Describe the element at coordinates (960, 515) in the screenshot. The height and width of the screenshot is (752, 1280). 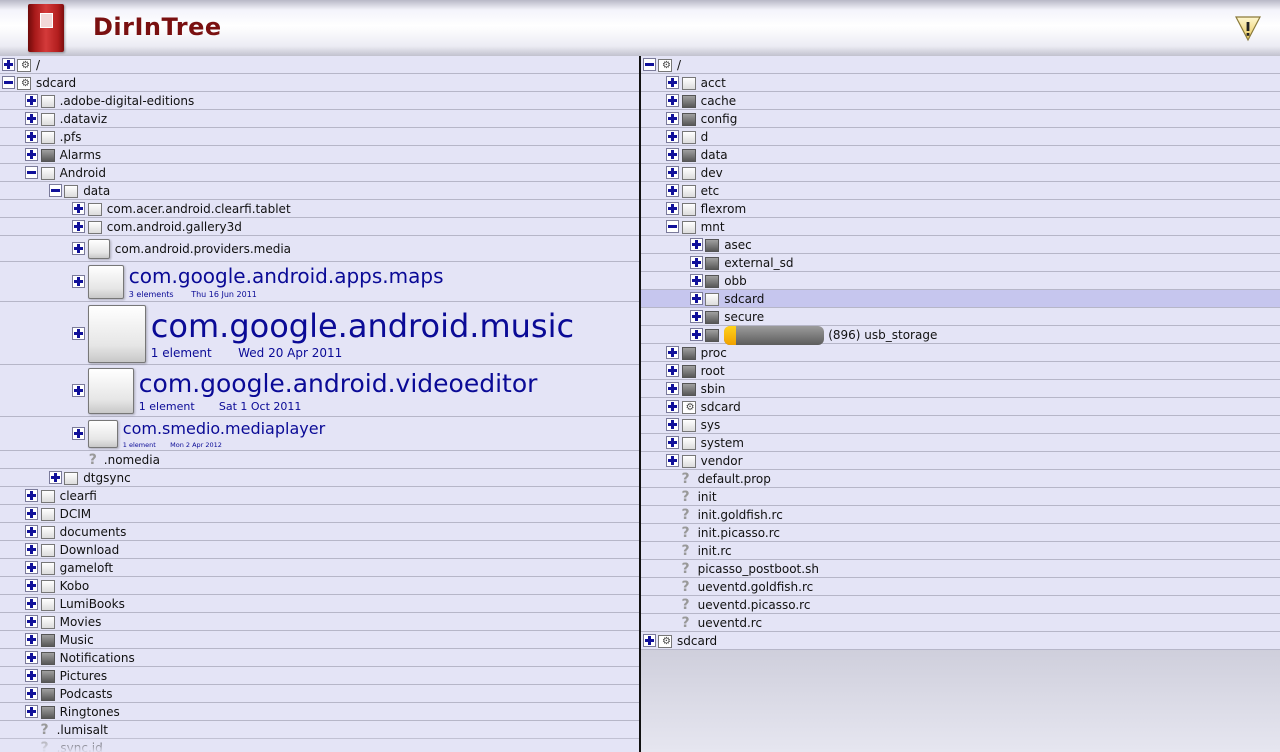
I see `tree-row: ? init.goldfish.rc` at that location.